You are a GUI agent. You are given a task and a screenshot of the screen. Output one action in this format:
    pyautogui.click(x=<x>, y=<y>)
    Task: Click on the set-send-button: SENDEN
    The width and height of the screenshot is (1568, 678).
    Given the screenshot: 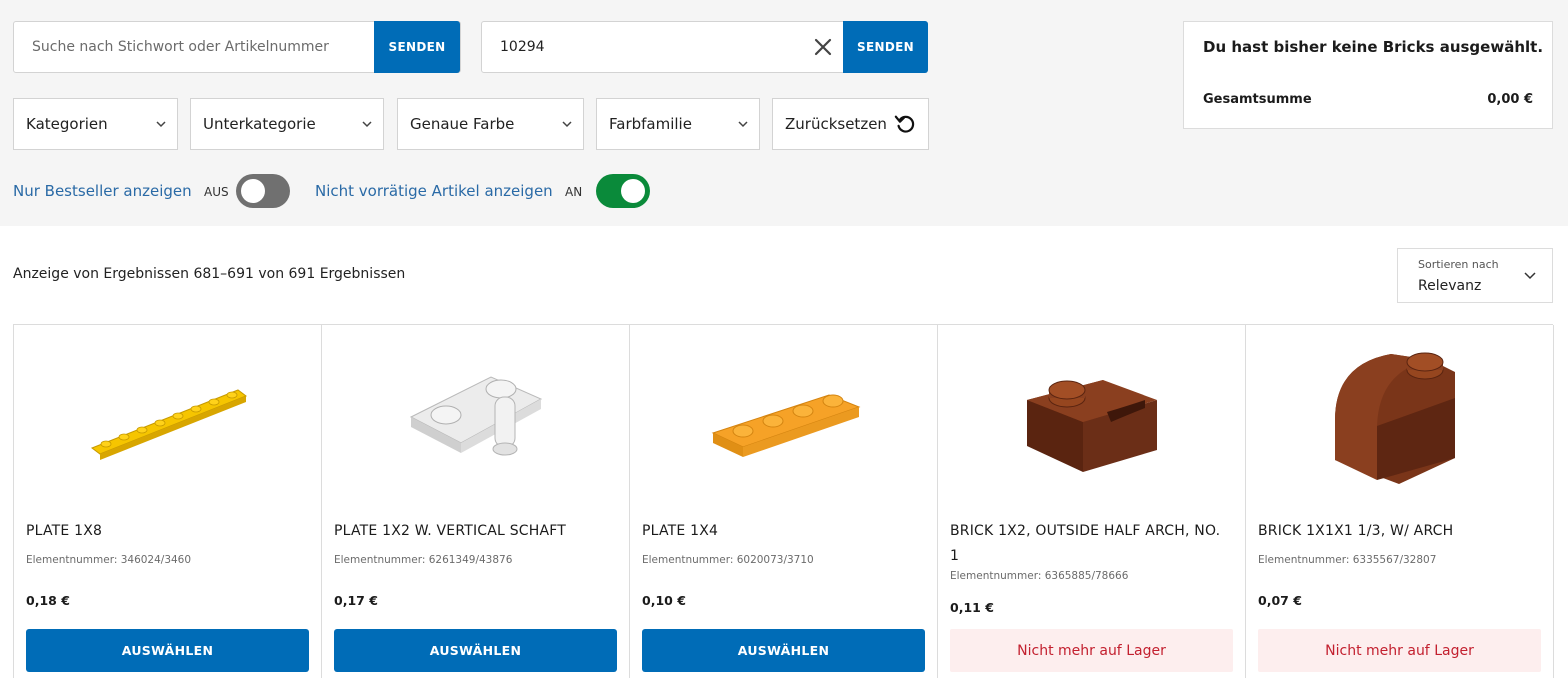 What is the action you would take?
    pyautogui.click(x=885, y=47)
    